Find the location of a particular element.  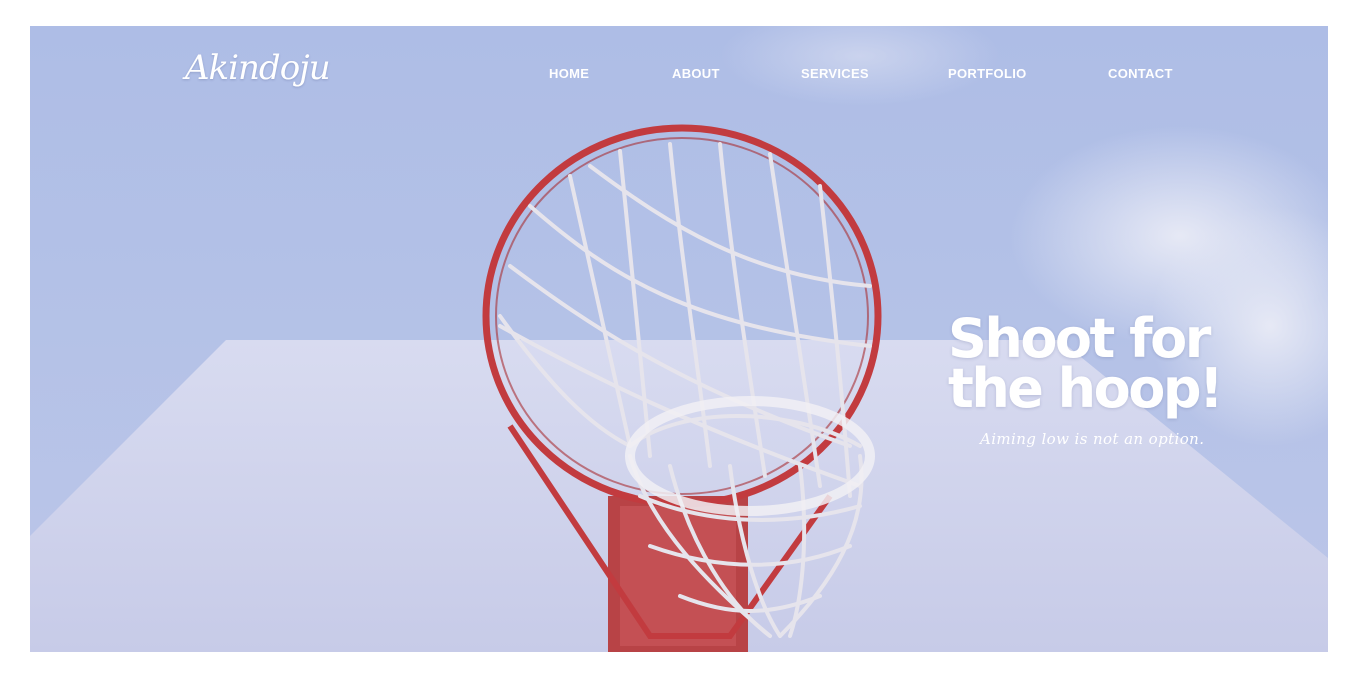

nav-item-home: HOME is located at coordinates (569, 73).